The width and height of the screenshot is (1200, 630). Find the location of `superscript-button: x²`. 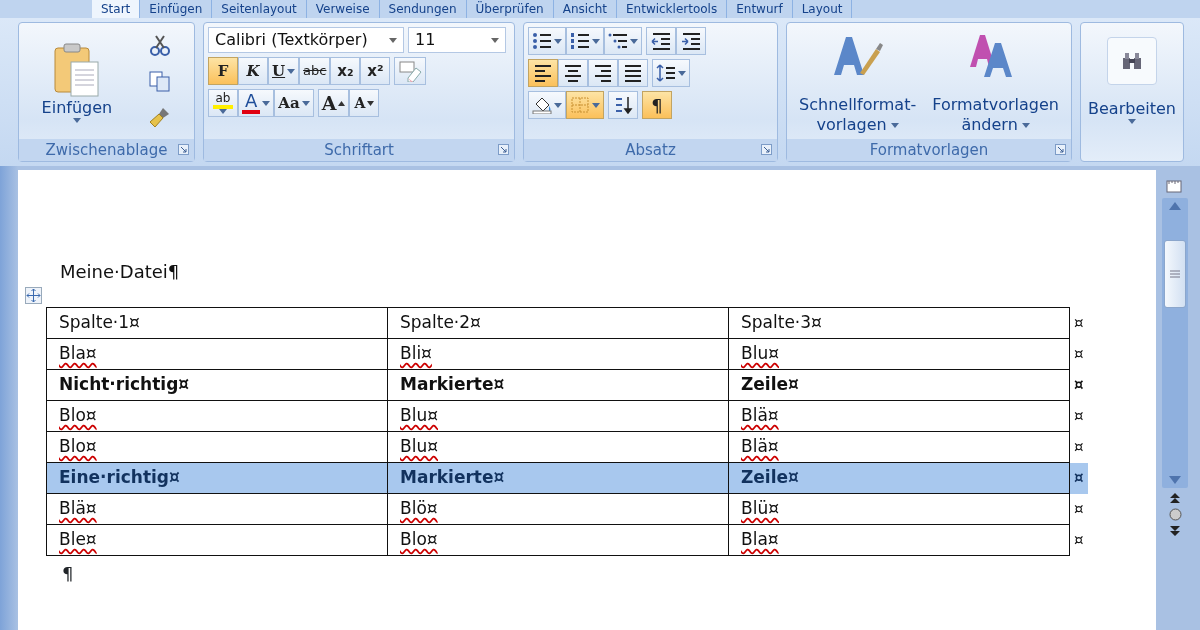

superscript-button: x² is located at coordinates (375, 71).